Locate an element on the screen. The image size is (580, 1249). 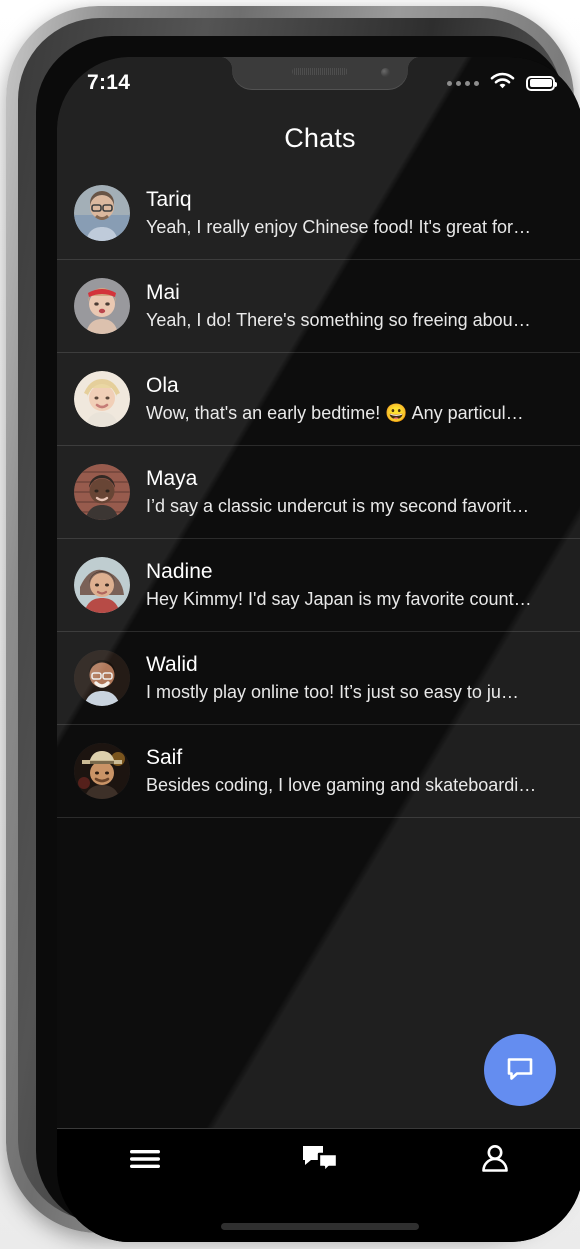
wifi-icon is located at coordinates (502, 83).